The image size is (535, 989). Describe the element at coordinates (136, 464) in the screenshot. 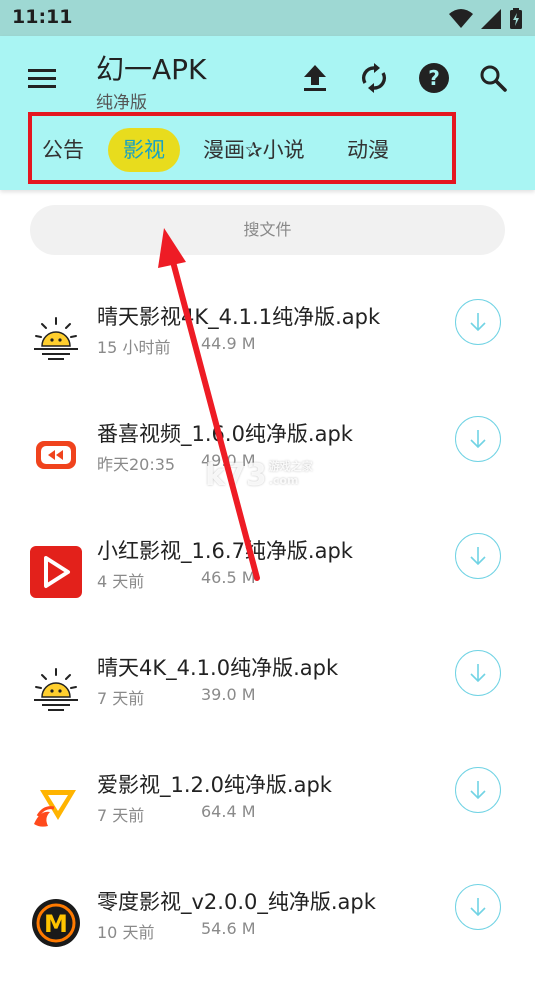

I see `file-time: 昨天20:35` at that location.